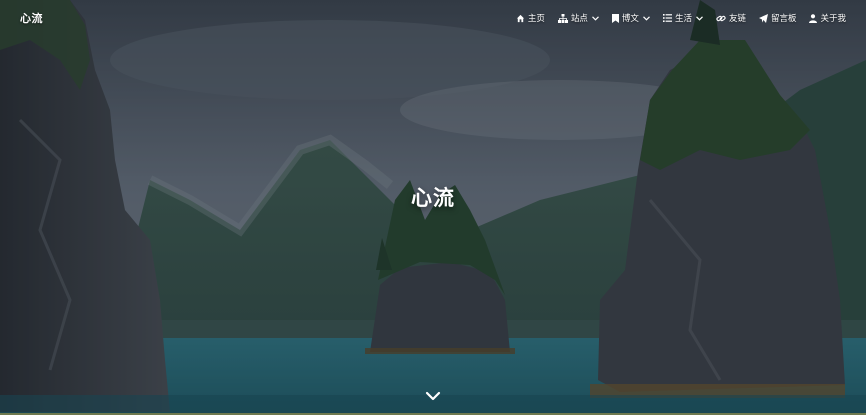 The width and height of the screenshot is (866, 415). What do you see at coordinates (433, 18) in the screenshot?
I see `top-navbar: 心流 主页 站点 博文 生活 友链 留言板 关于我` at bounding box center [433, 18].